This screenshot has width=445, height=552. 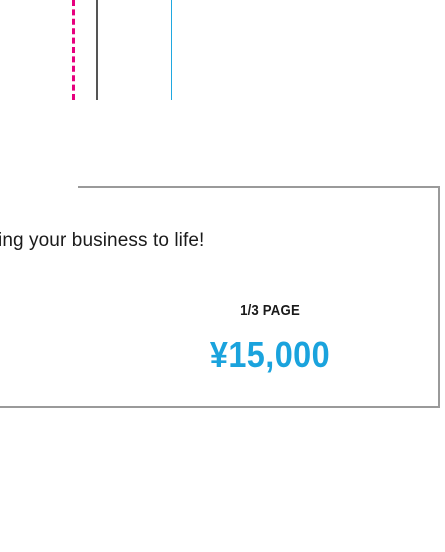 What do you see at coordinates (270, 354) in the screenshot?
I see `ad-price: ¥15,000` at bounding box center [270, 354].